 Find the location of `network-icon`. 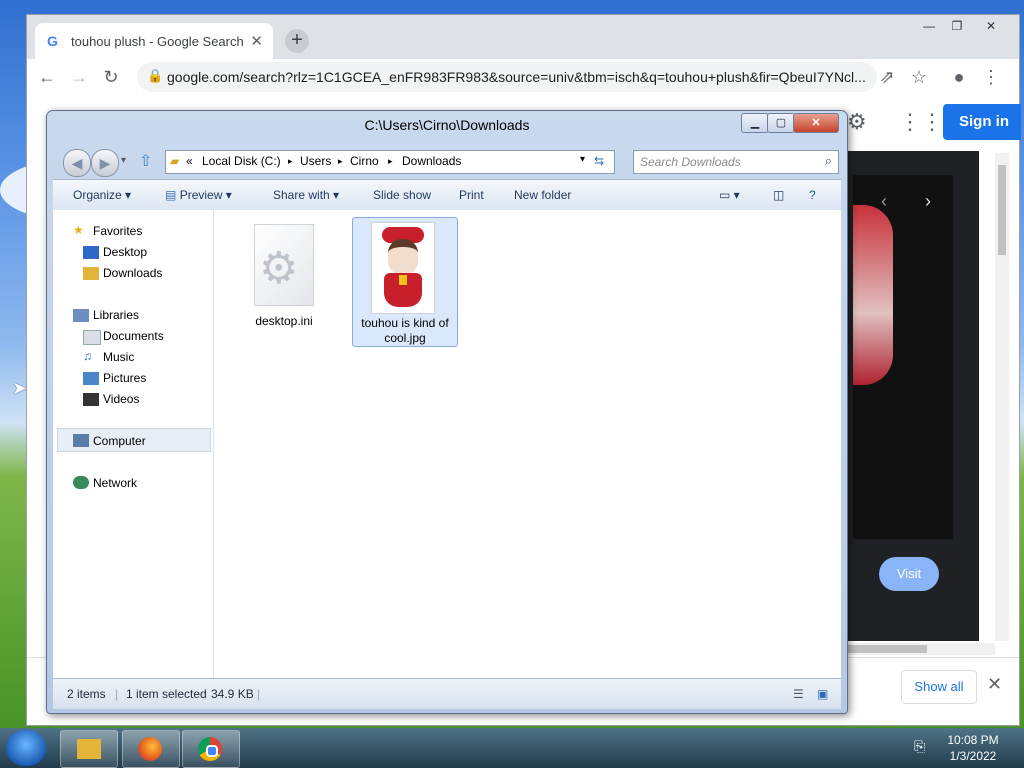

network-icon is located at coordinates (81, 482).